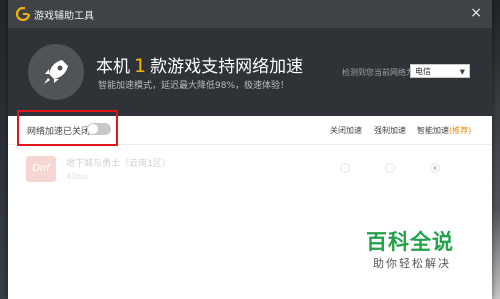 This screenshot has width=500, height=299. Describe the element at coordinates (460, 130) in the screenshot. I see `recommend-tag: (推荐)` at that location.